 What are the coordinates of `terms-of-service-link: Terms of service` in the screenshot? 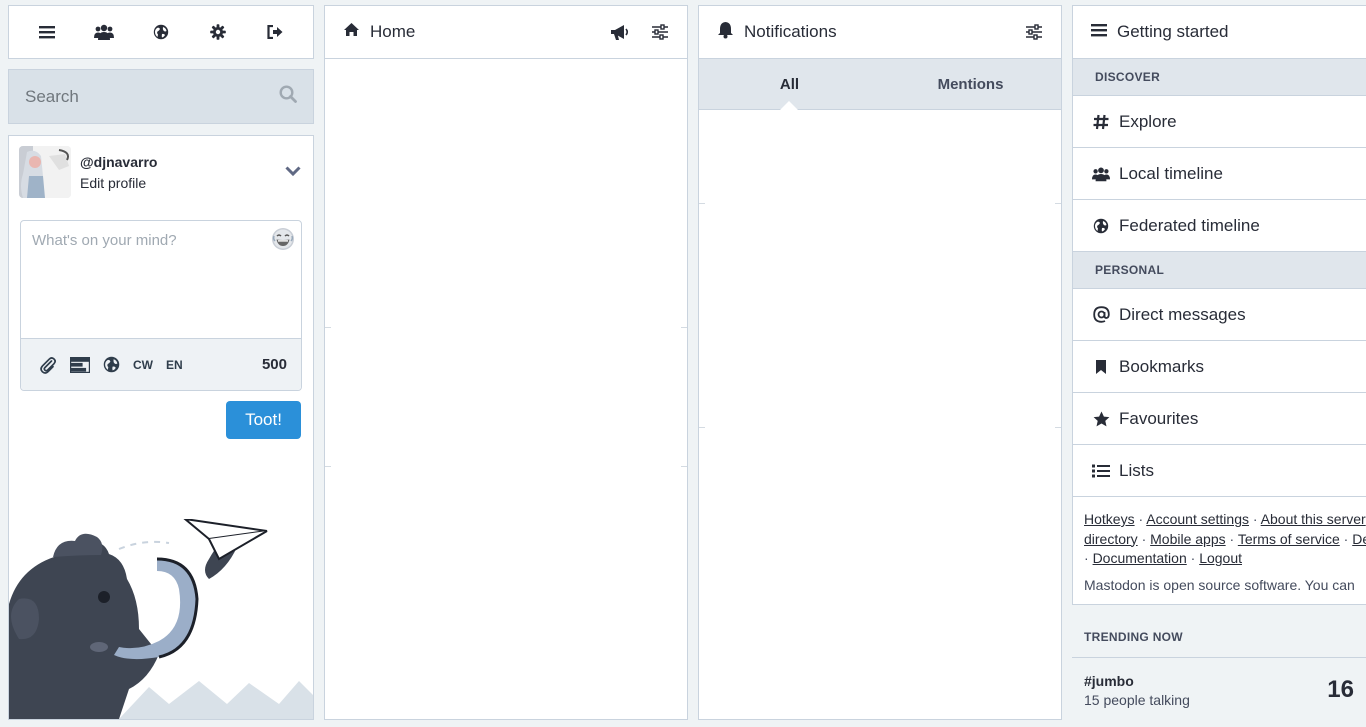 It's located at (1289, 539).